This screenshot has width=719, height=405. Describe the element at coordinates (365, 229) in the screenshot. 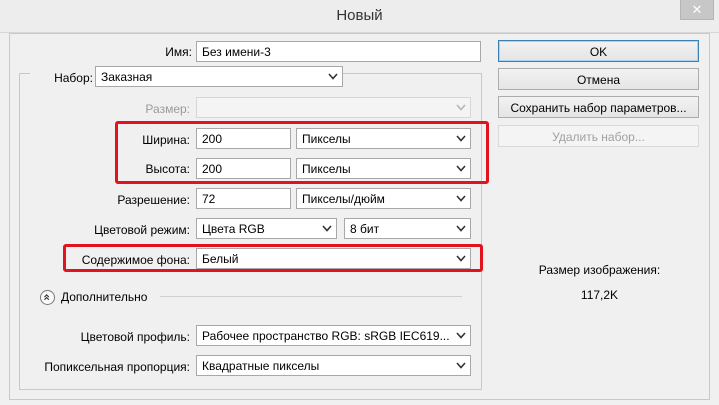

I see `bit-depth-value: 8 бит` at that location.